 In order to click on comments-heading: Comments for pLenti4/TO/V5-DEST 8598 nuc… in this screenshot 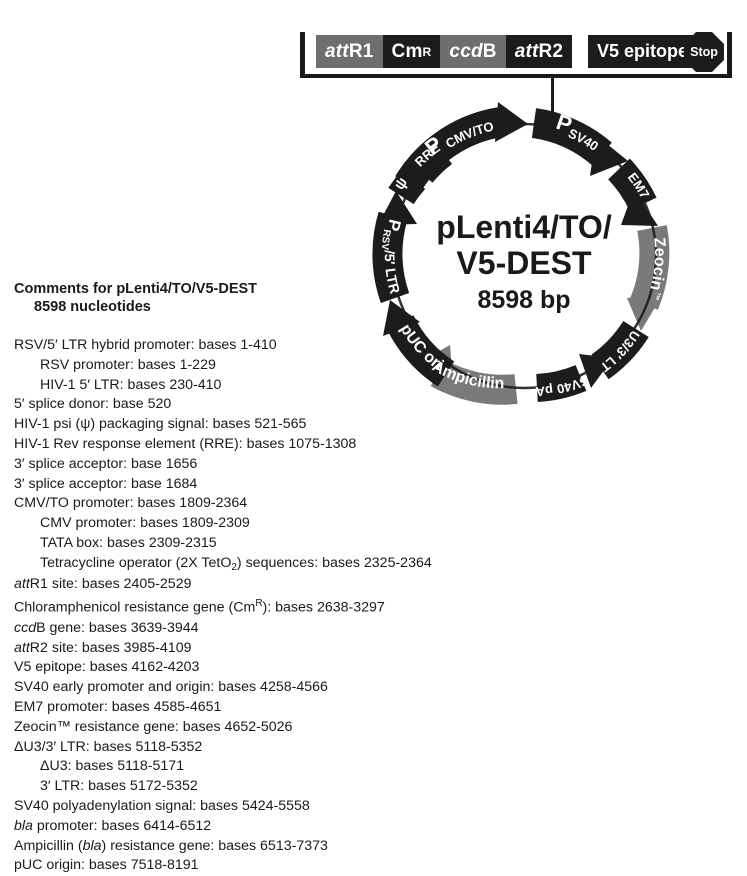, I will do `click(264, 298)`.